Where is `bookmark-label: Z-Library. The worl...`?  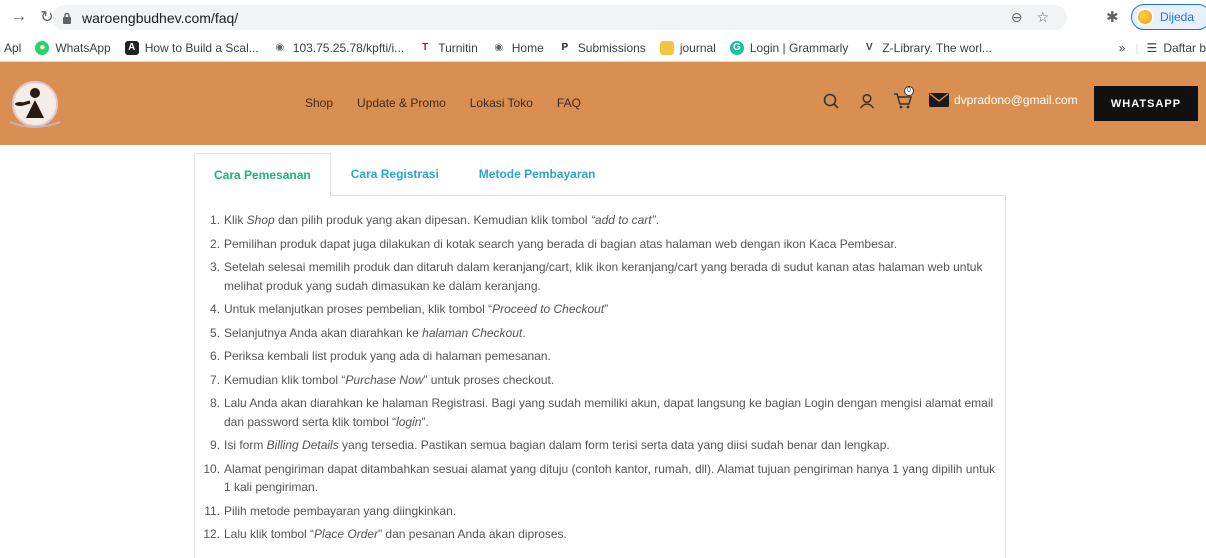 bookmark-label: Z-Library. The worl... is located at coordinates (937, 47).